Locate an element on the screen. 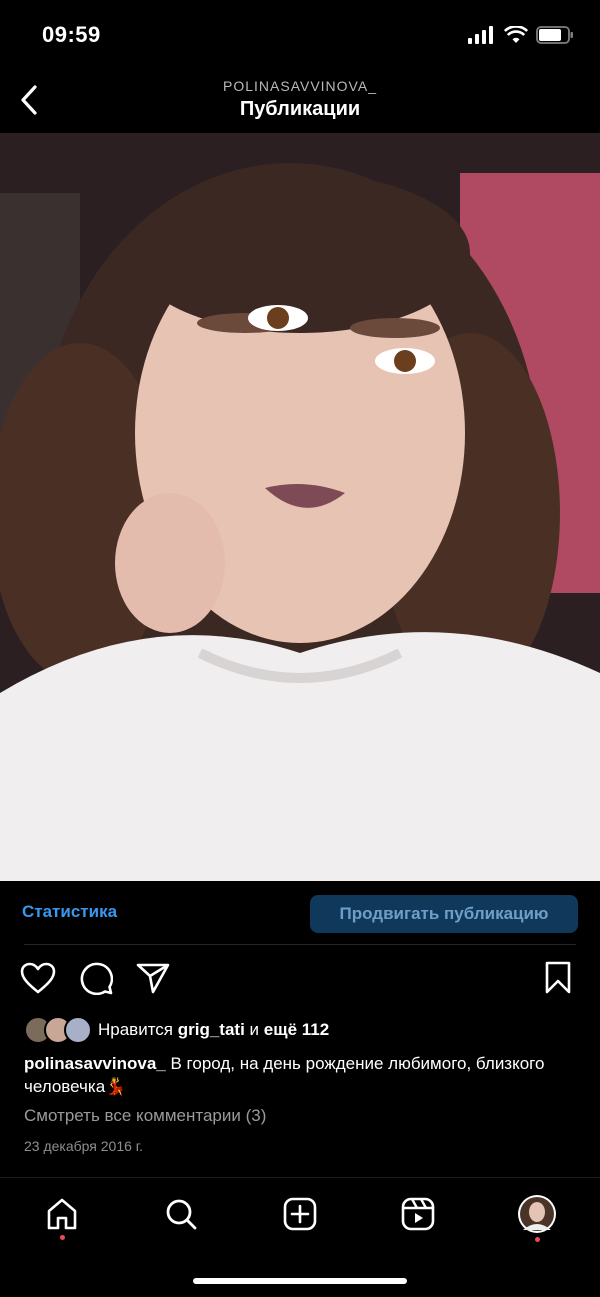 This screenshot has height=1297, width=600. likes-summary: Нравится grig_tati и ещё 112 is located at coordinates (176, 1030).